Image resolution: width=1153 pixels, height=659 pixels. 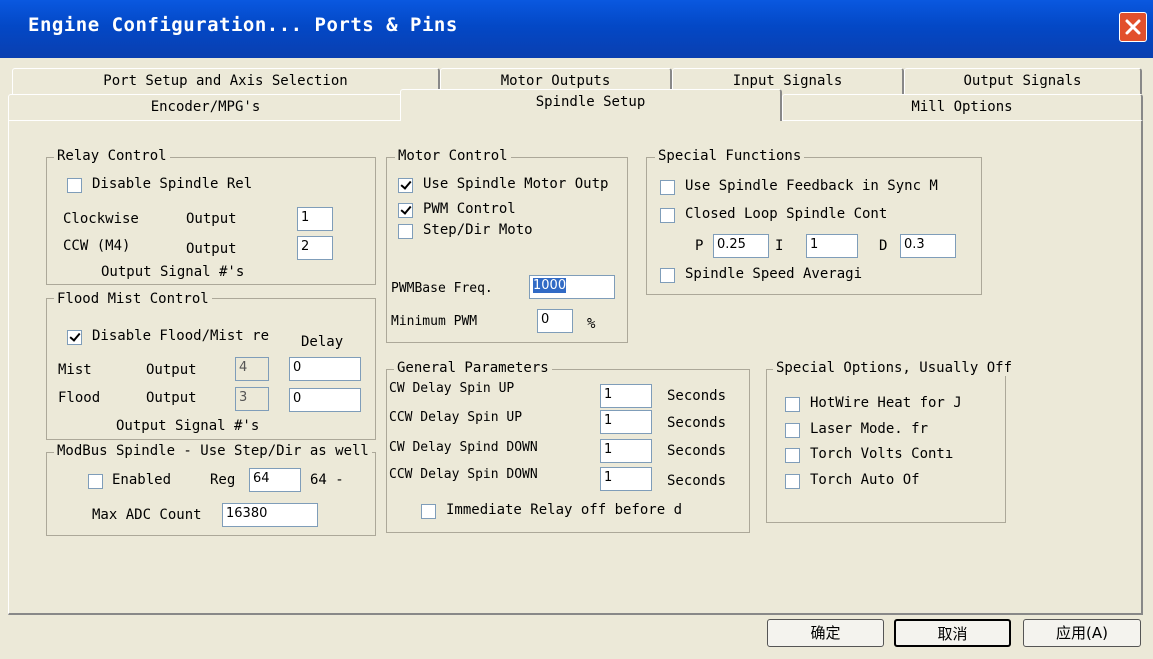 I want to click on use-spindle-motor-output-checkbox, so click(x=405, y=185).